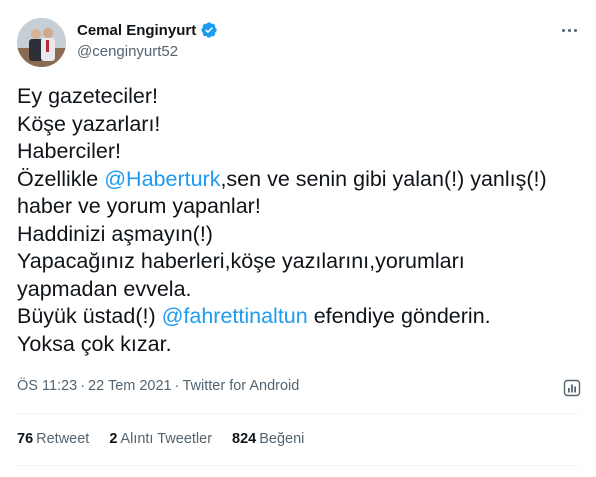  What do you see at coordinates (89, 316) in the screenshot?
I see `tweet-text-segment: Büyük üstad(!)` at bounding box center [89, 316].